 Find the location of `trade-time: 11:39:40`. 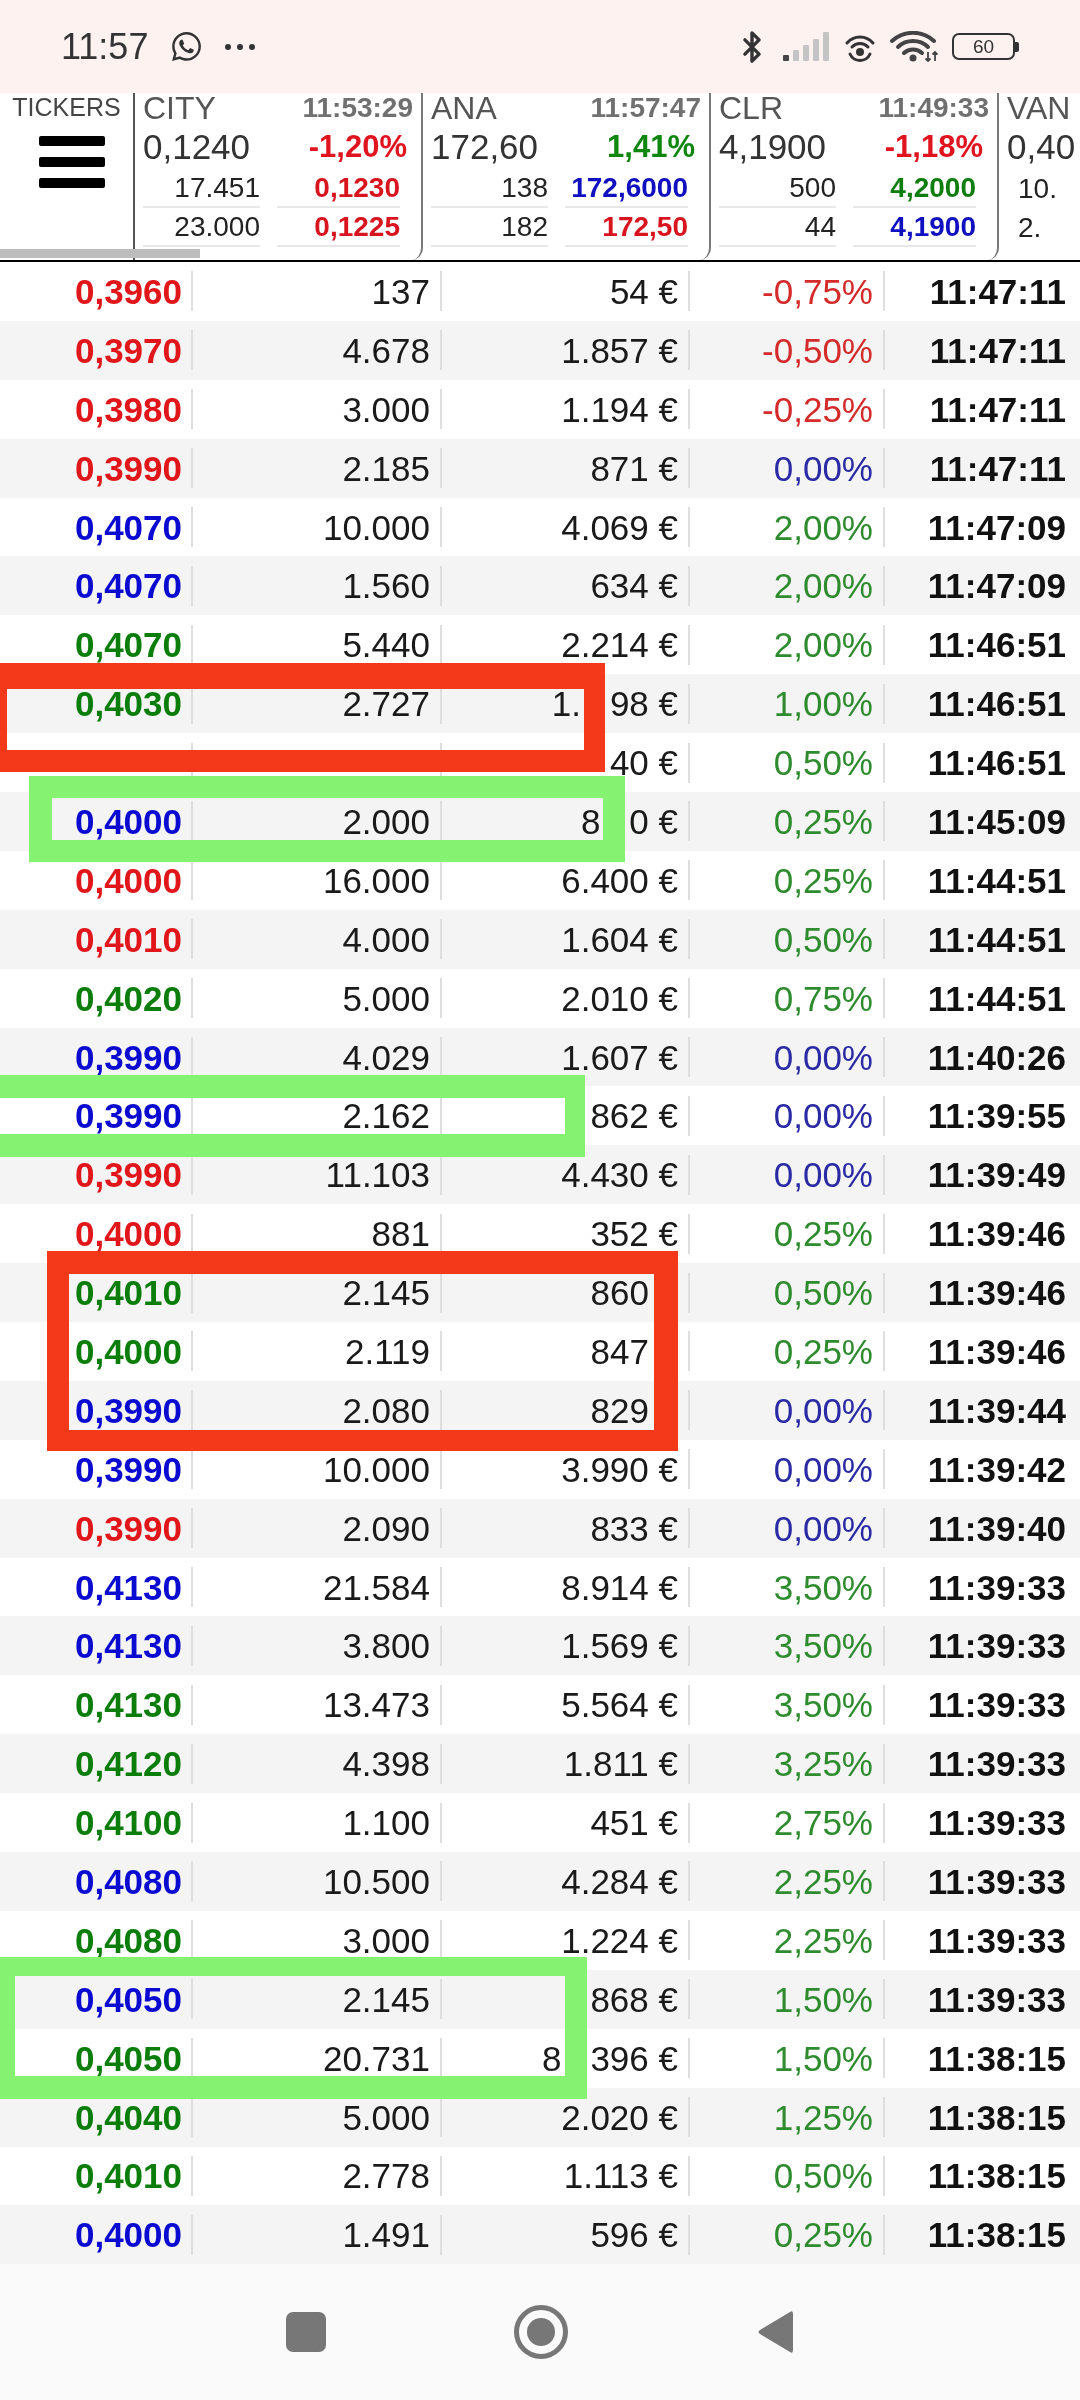

trade-time: 11:39:40 is located at coordinates (996, 1528).